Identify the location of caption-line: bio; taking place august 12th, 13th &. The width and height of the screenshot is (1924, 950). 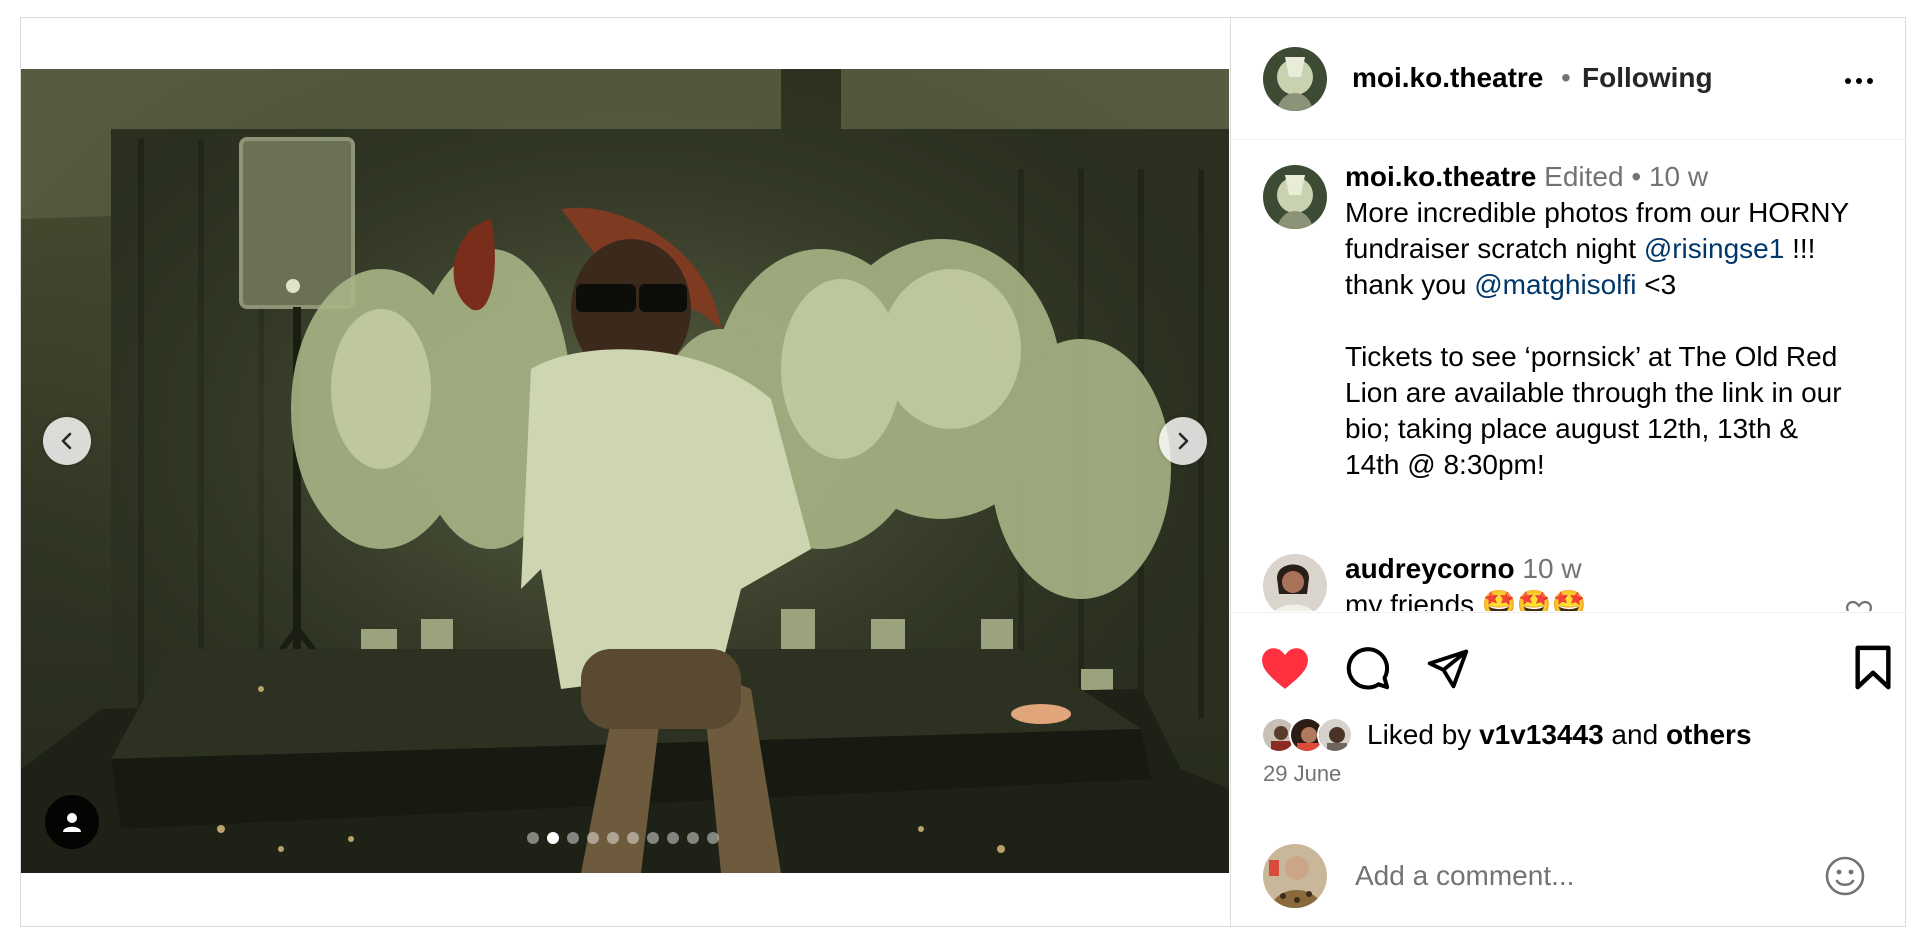
(1571, 428).